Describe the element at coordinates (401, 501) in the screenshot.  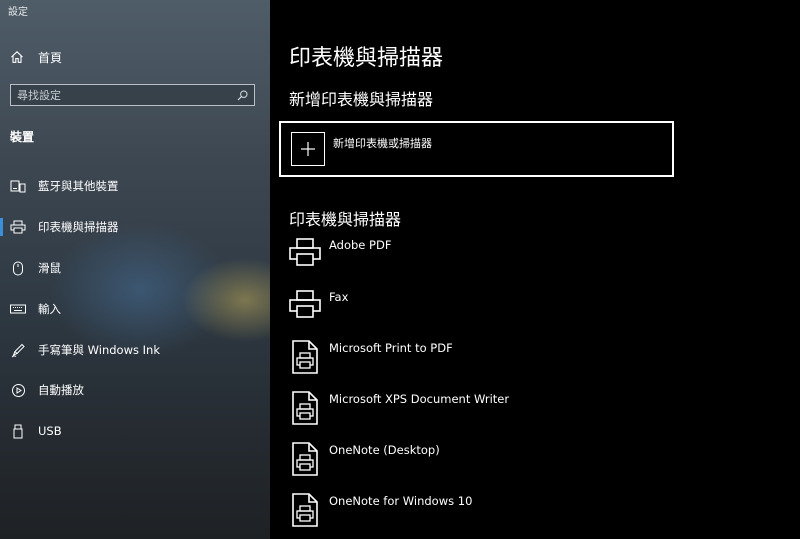
I see `printer-name: OneNote for Windows 10` at that location.